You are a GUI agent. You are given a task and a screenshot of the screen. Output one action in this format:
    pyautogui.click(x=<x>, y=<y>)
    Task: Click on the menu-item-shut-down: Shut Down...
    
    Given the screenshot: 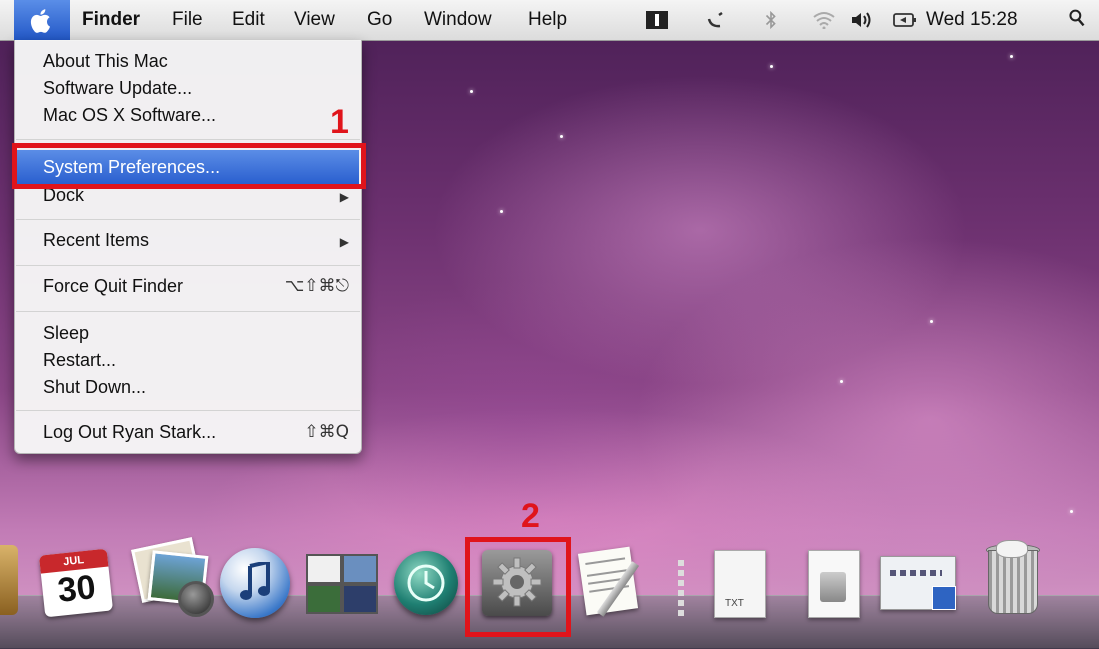 What is the action you would take?
    pyautogui.click(x=94, y=387)
    